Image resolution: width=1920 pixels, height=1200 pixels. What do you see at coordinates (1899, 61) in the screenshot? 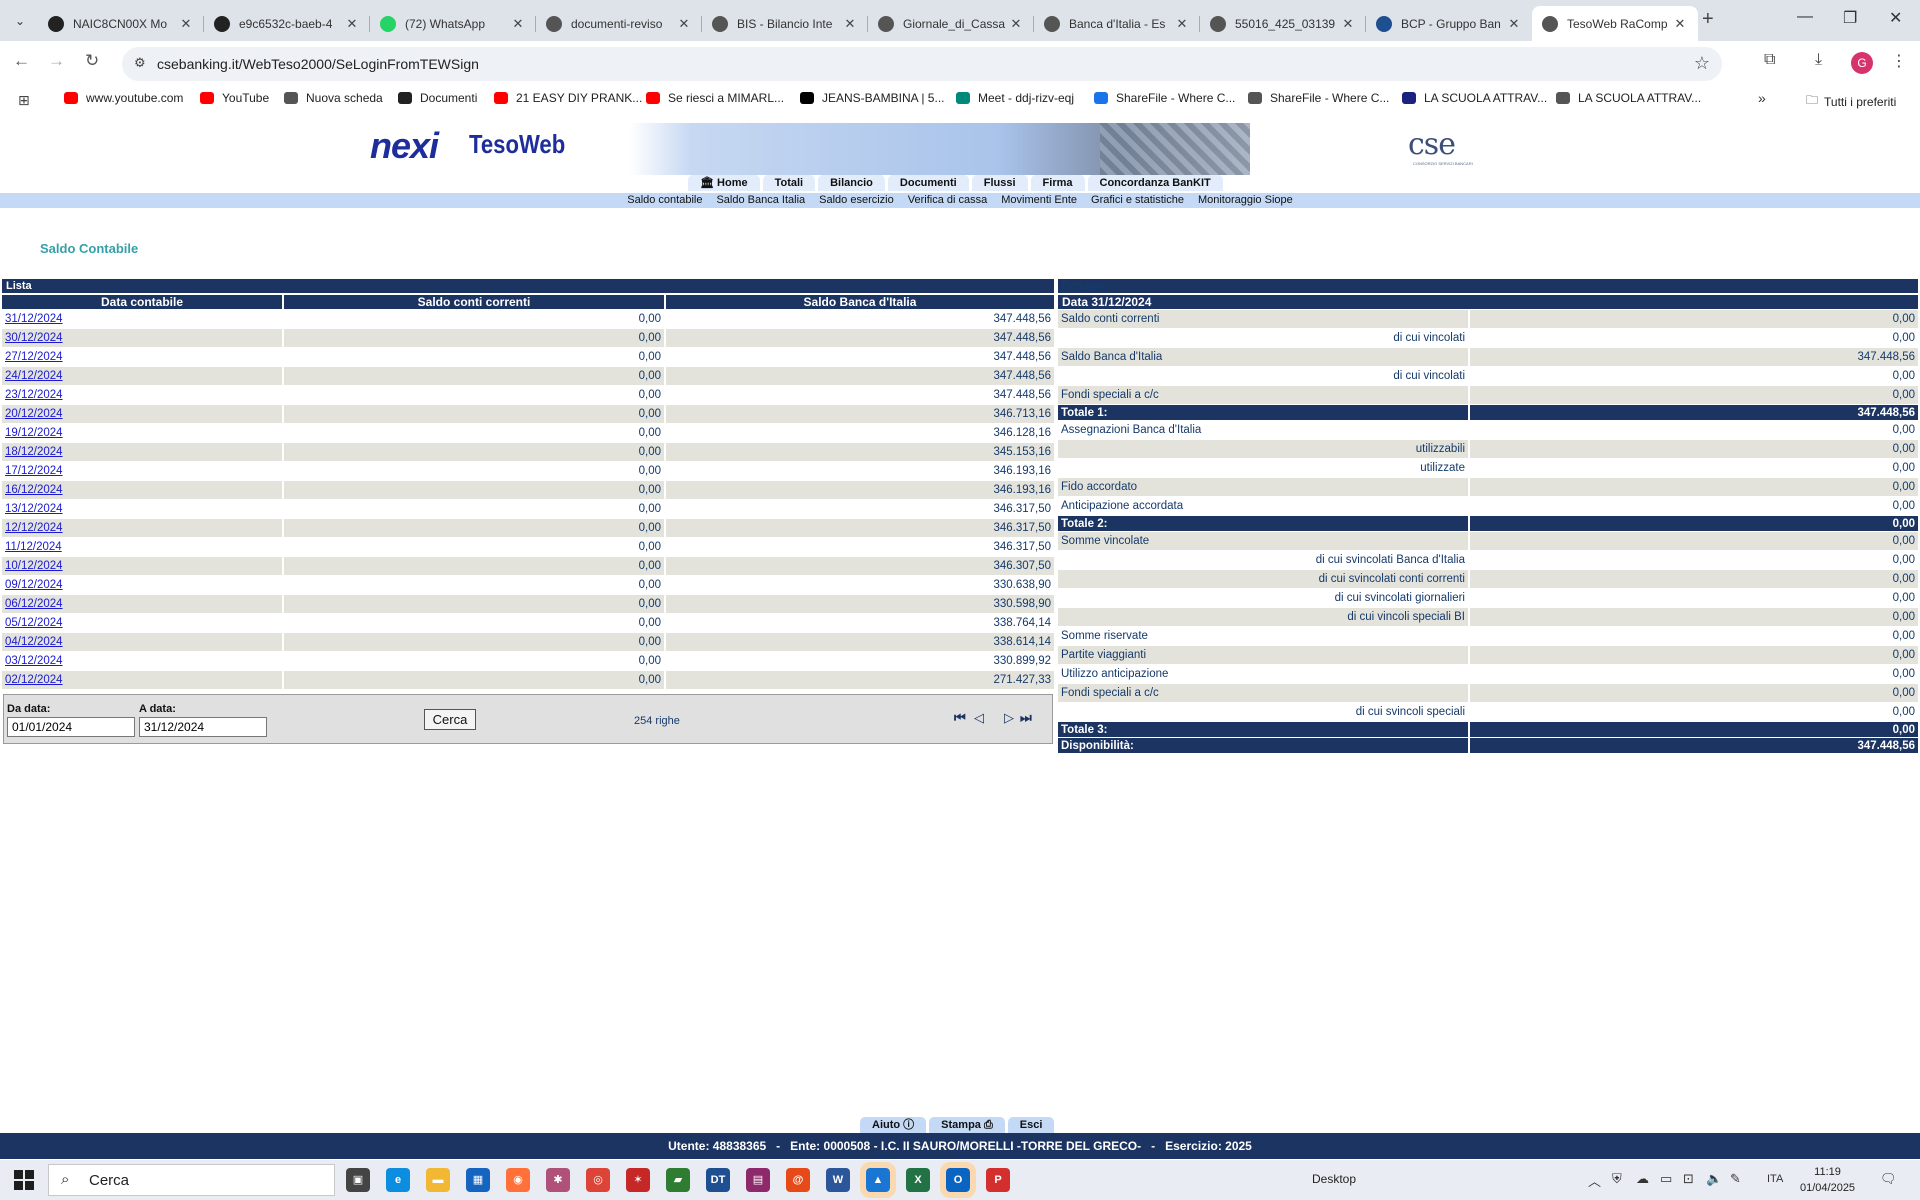
I see `browser-menu-icon: ⋮` at bounding box center [1899, 61].